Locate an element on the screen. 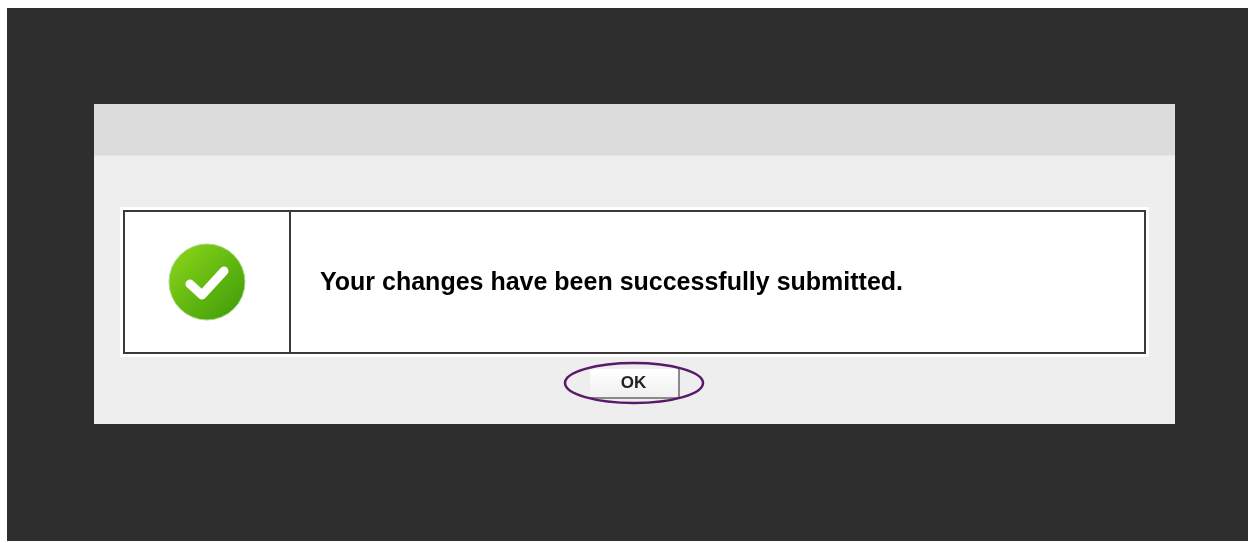  message-text: Your changes have been successfully submitted. is located at coordinates (612, 282).